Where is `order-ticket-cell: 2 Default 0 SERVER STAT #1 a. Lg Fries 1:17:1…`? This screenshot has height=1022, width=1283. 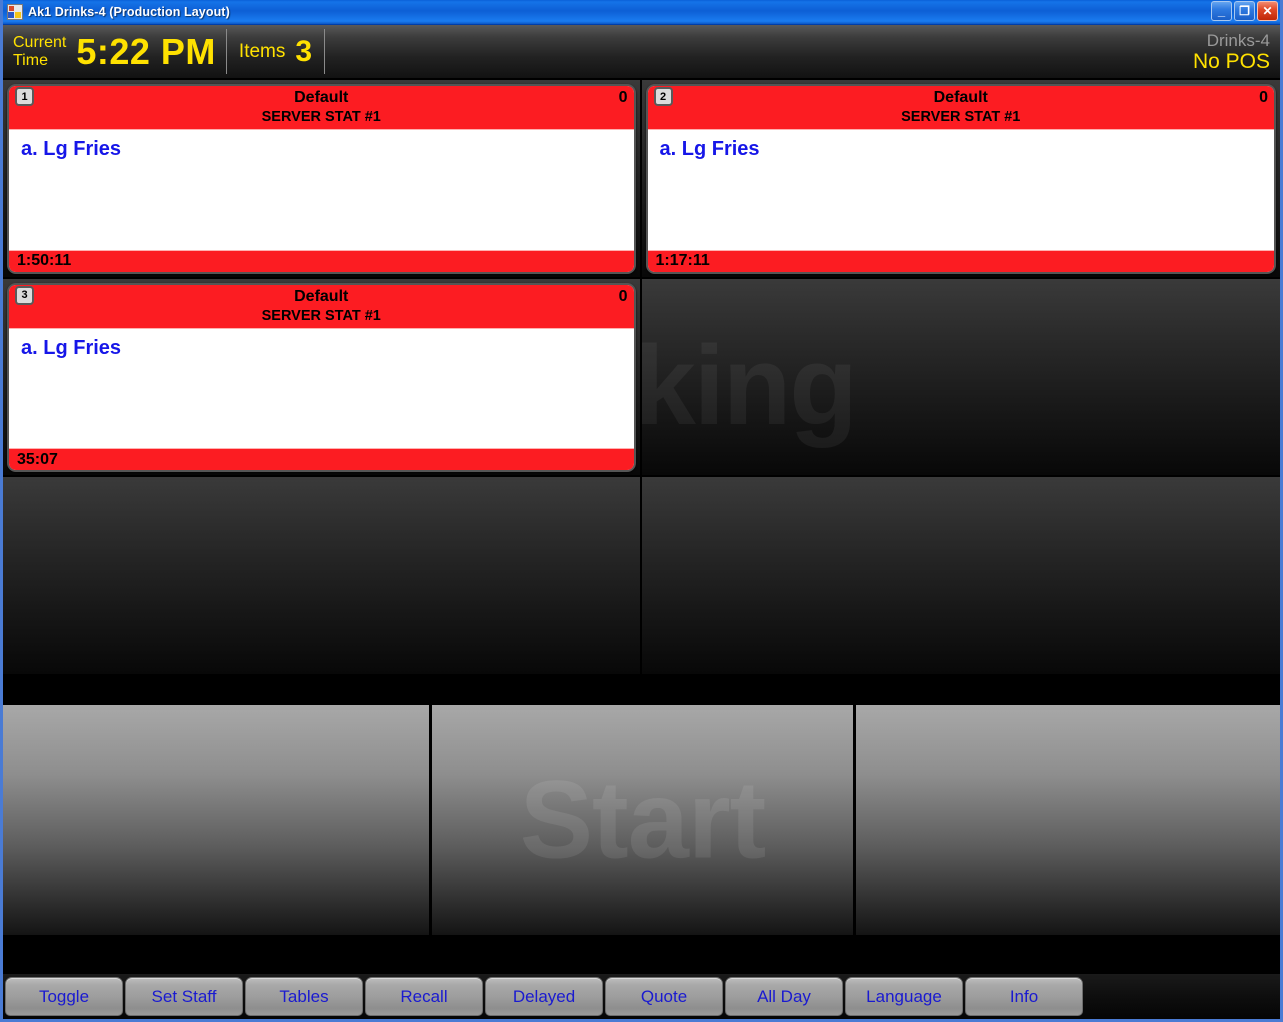
order-ticket-cell: 2 Default 0 SERVER STAT #1 a. Lg Fries 1:17:1… is located at coordinates (960, 179).